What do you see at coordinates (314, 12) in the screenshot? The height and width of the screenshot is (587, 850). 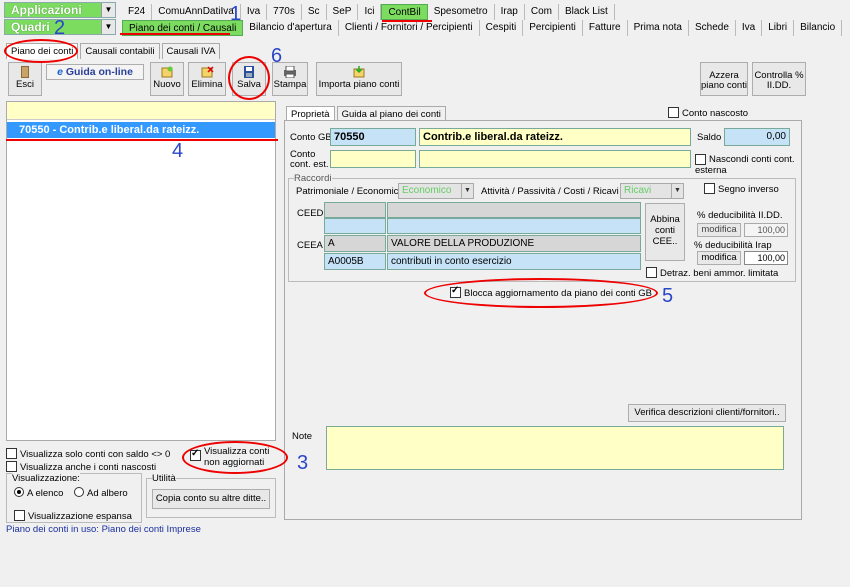 I see `menu1-sc: Sc` at bounding box center [314, 12].